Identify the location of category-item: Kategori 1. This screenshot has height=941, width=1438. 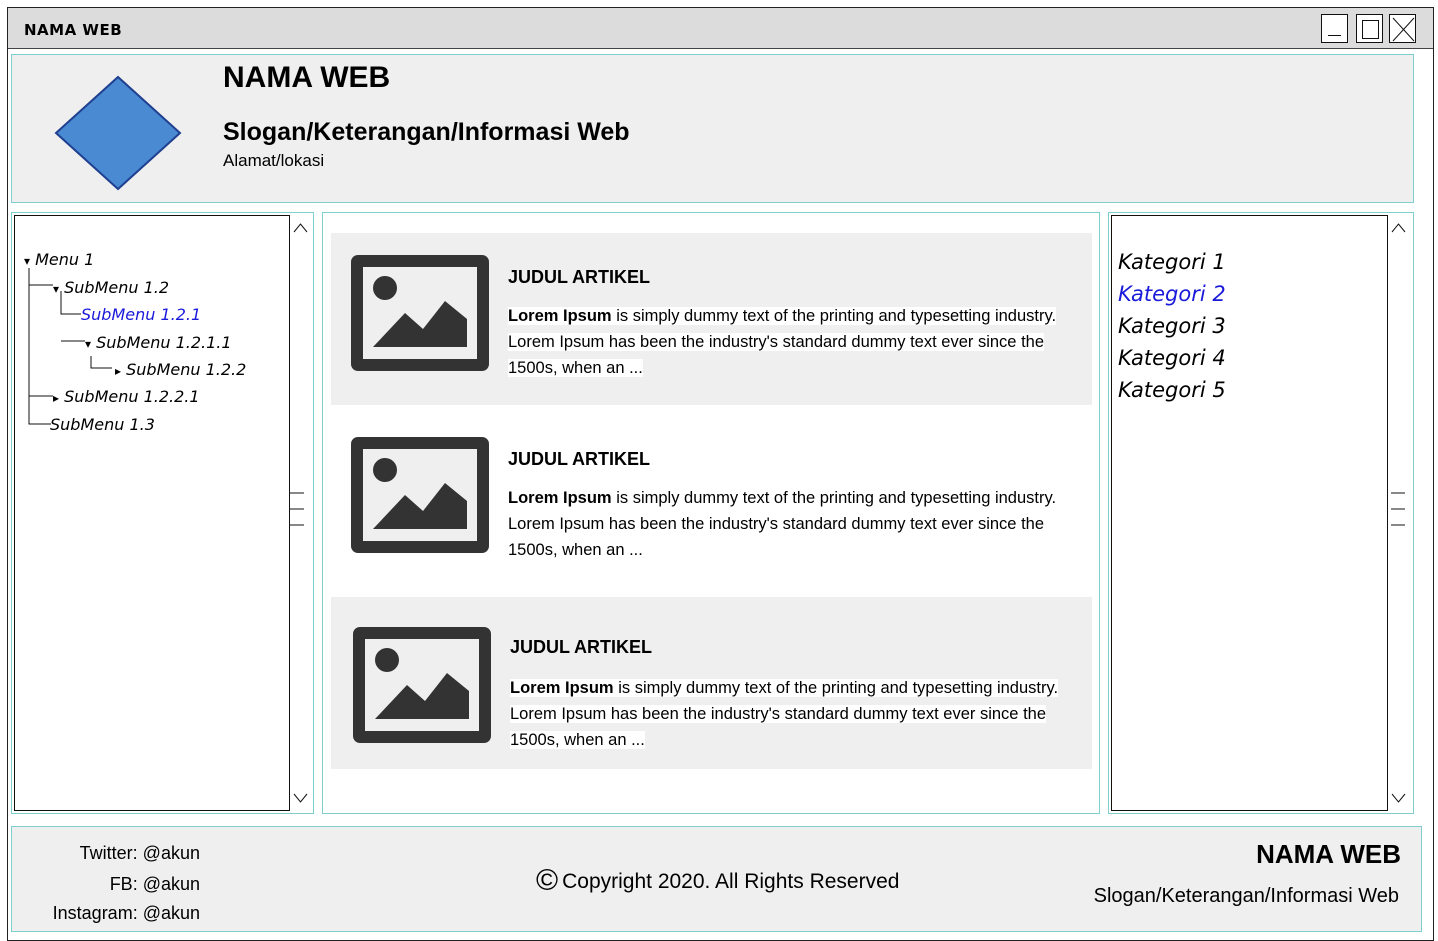
(1172, 262).